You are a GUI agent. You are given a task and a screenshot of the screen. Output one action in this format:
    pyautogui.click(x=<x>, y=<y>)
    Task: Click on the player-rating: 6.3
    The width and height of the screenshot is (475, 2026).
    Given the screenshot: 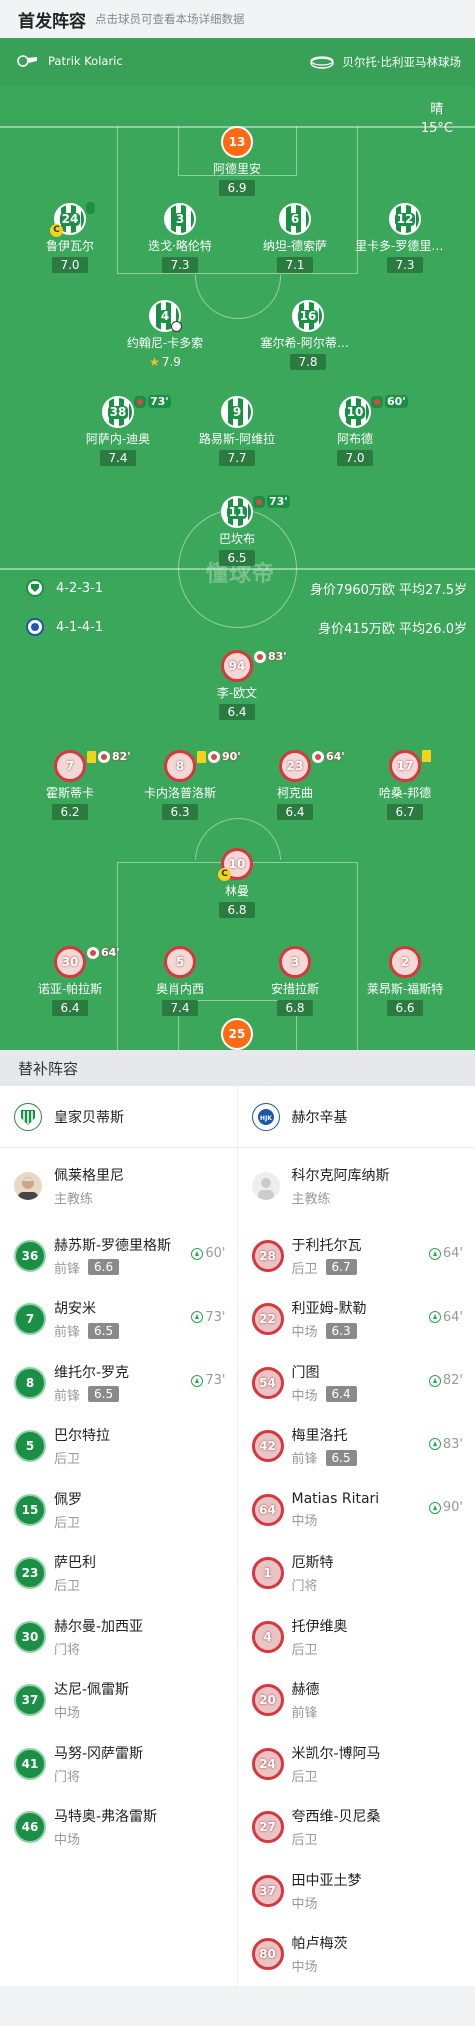 What is the action you would take?
    pyautogui.click(x=180, y=812)
    